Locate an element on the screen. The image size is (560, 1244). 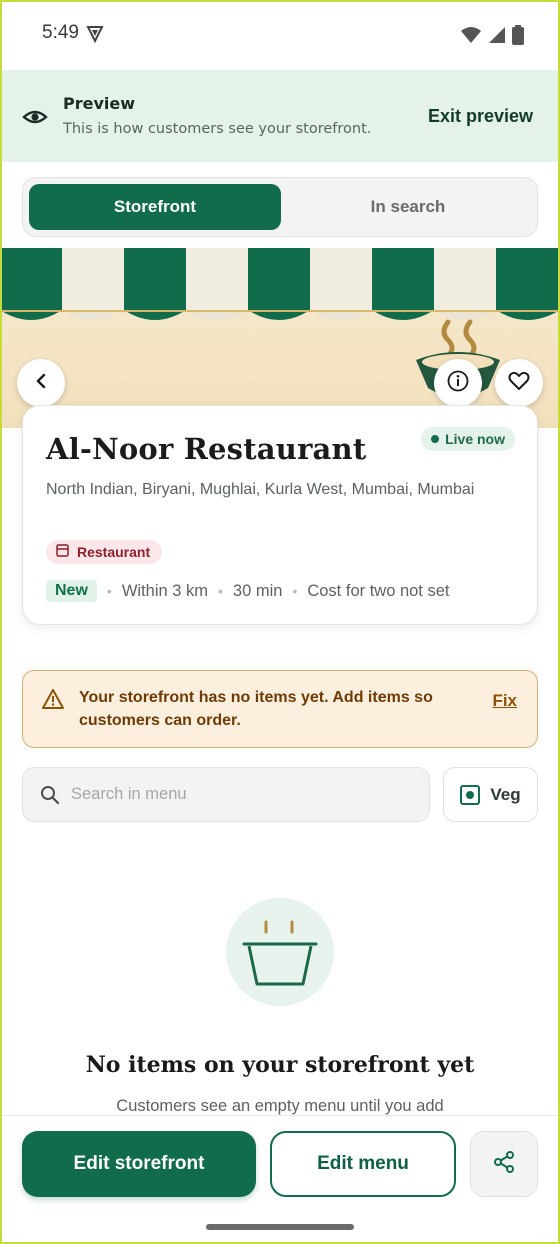
live-status-label: Live now is located at coordinates (475, 439).